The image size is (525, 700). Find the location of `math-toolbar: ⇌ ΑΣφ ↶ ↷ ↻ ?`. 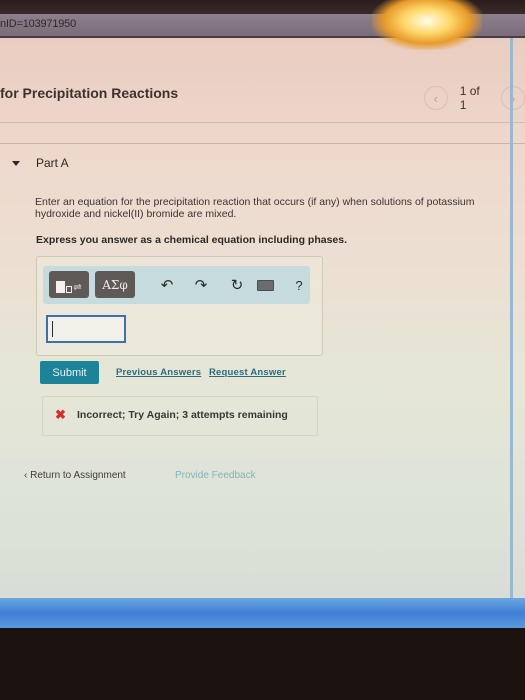

math-toolbar: ⇌ ΑΣφ ↶ ↷ ↻ ? is located at coordinates (176, 285).